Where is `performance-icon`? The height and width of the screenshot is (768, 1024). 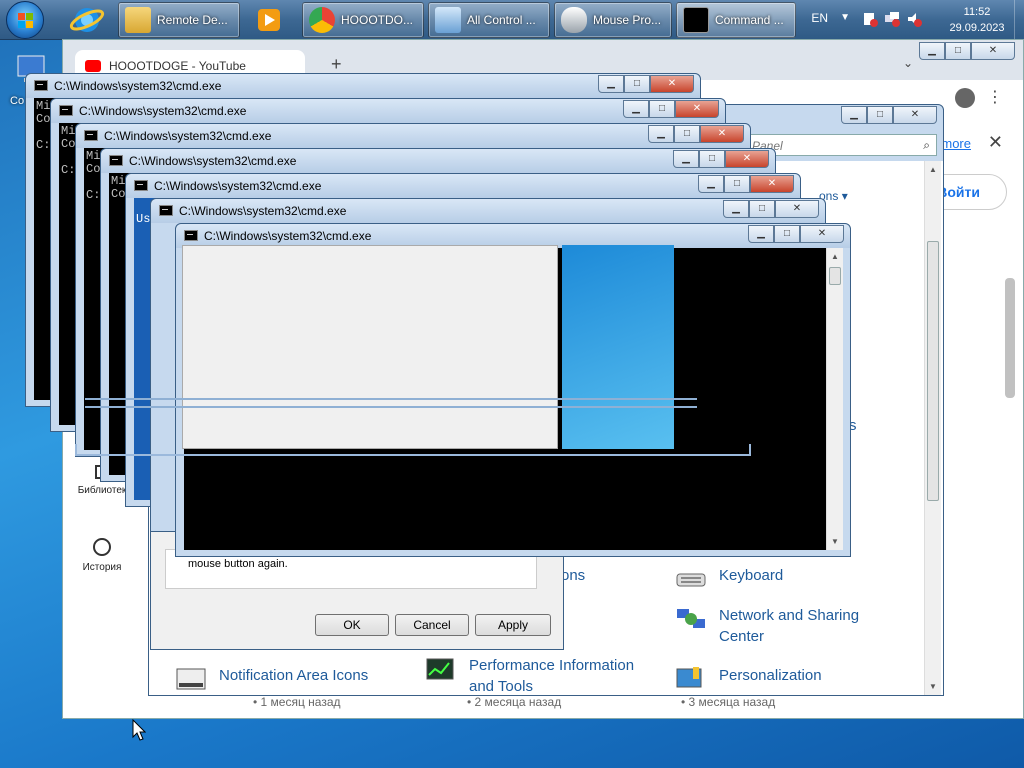
performance-icon is located at coordinates (440, 669).